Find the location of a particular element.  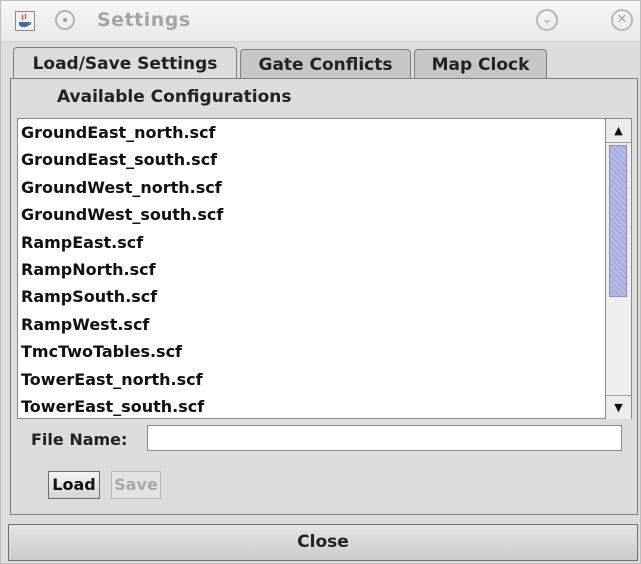

title-bar: Settings ⌄ ✕ is located at coordinates (320, 21).